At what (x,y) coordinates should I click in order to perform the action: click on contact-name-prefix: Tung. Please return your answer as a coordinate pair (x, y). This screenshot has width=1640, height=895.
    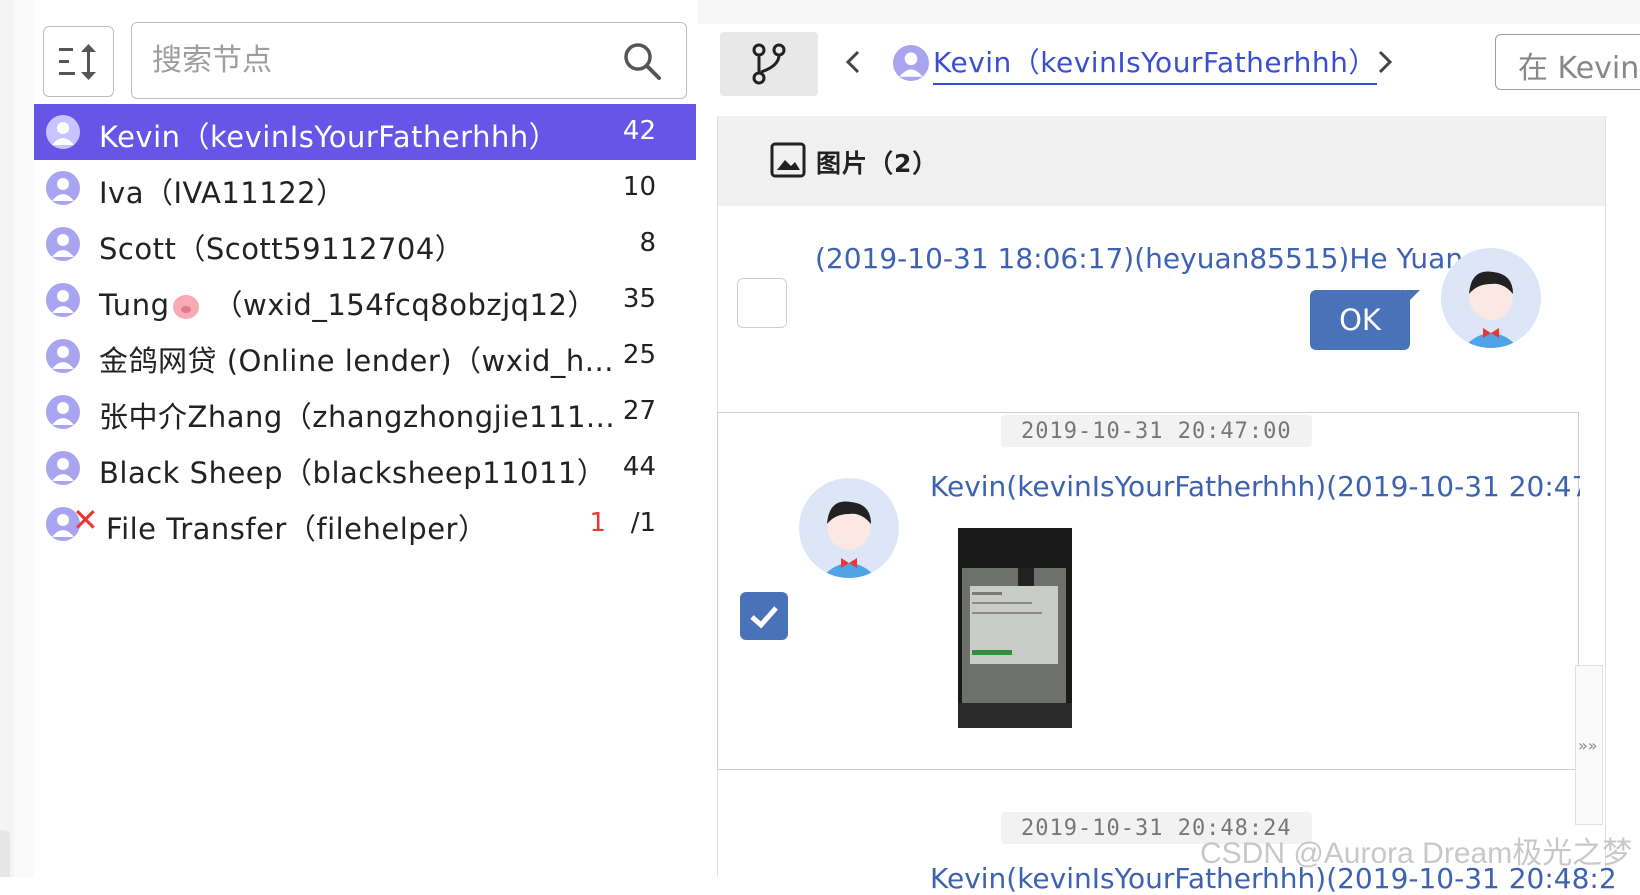
    Looking at the image, I should click on (134, 305).